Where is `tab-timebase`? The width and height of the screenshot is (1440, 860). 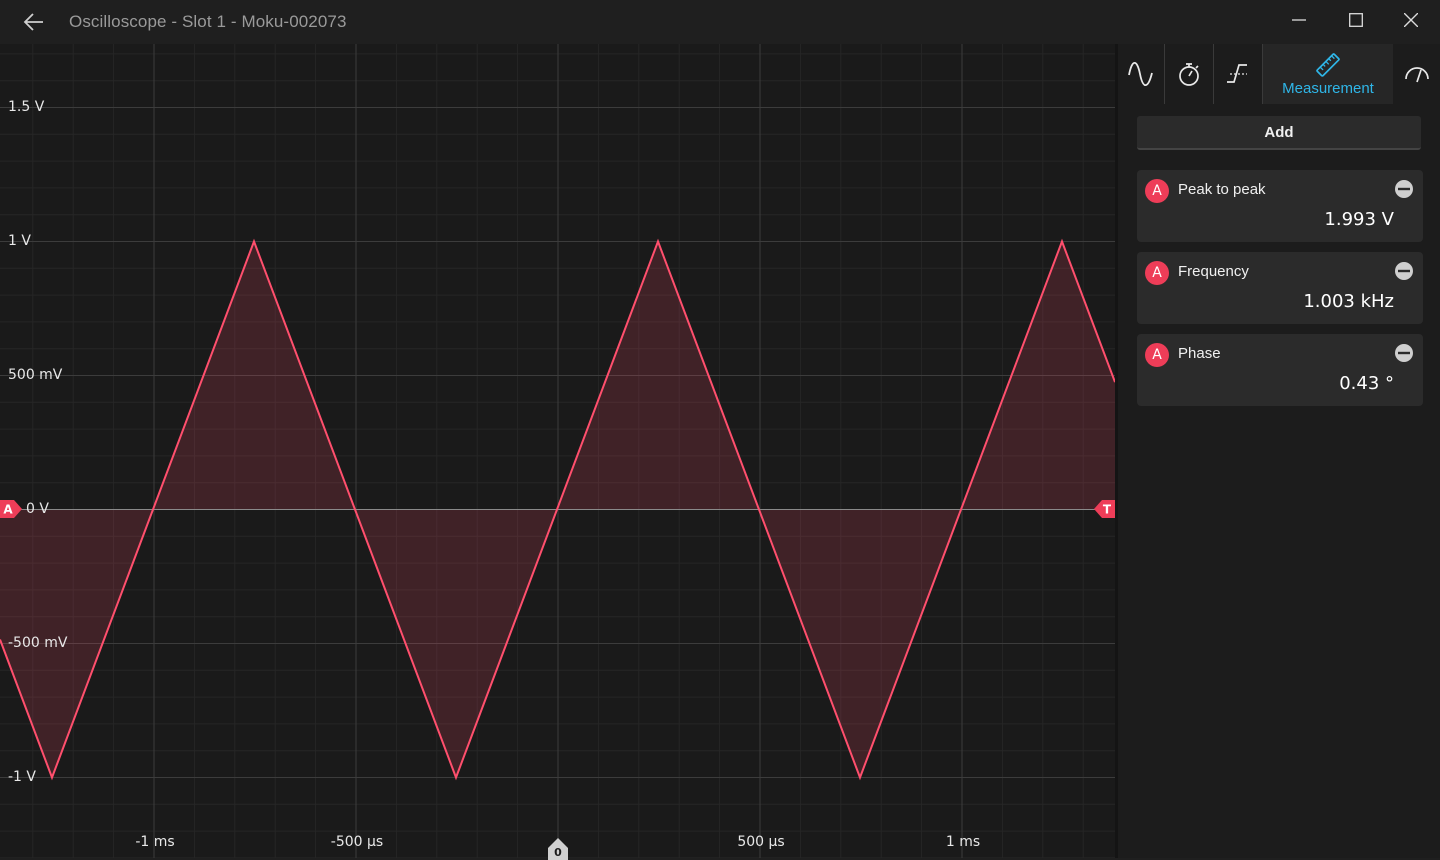 tab-timebase is located at coordinates (1189, 74).